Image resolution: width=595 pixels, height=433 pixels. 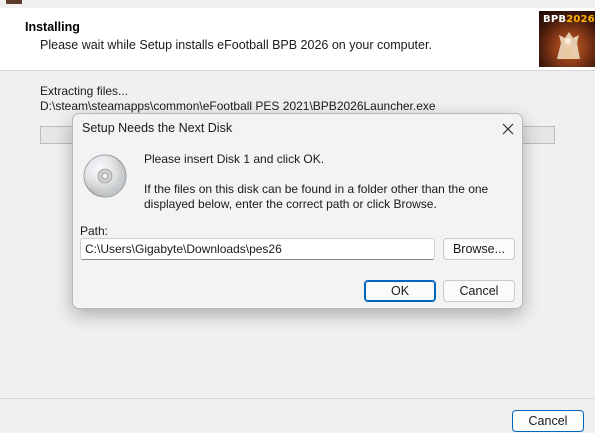 I want to click on footer-divider, so click(x=297, y=398).